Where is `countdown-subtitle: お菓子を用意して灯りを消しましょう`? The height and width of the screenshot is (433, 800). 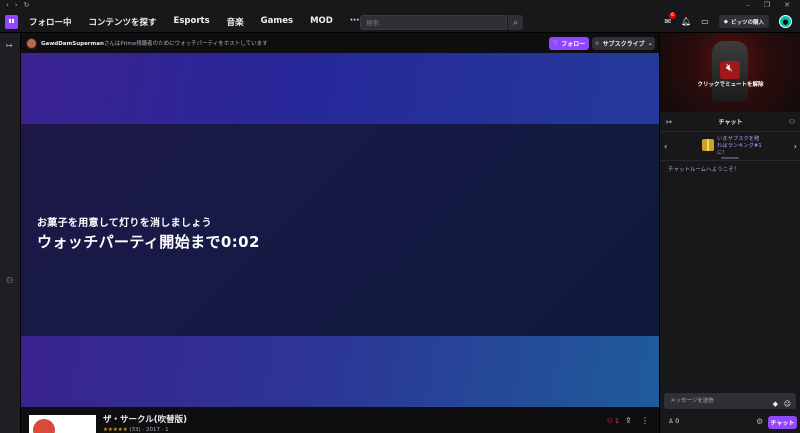 countdown-subtitle: お菓子を用意して灯りを消しましょう is located at coordinates (124, 223).